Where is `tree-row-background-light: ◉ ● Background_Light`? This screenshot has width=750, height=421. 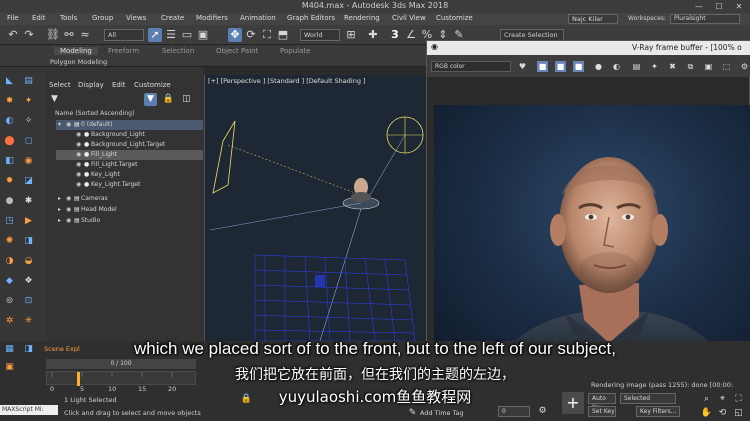
tree-row-background-light: ◉ ● Background_Light is located at coordinates (129, 135).